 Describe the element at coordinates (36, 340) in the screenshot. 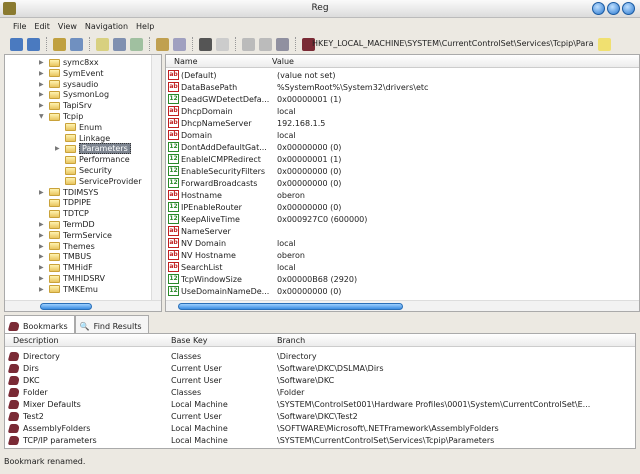

I see `column-description: Description` at that location.